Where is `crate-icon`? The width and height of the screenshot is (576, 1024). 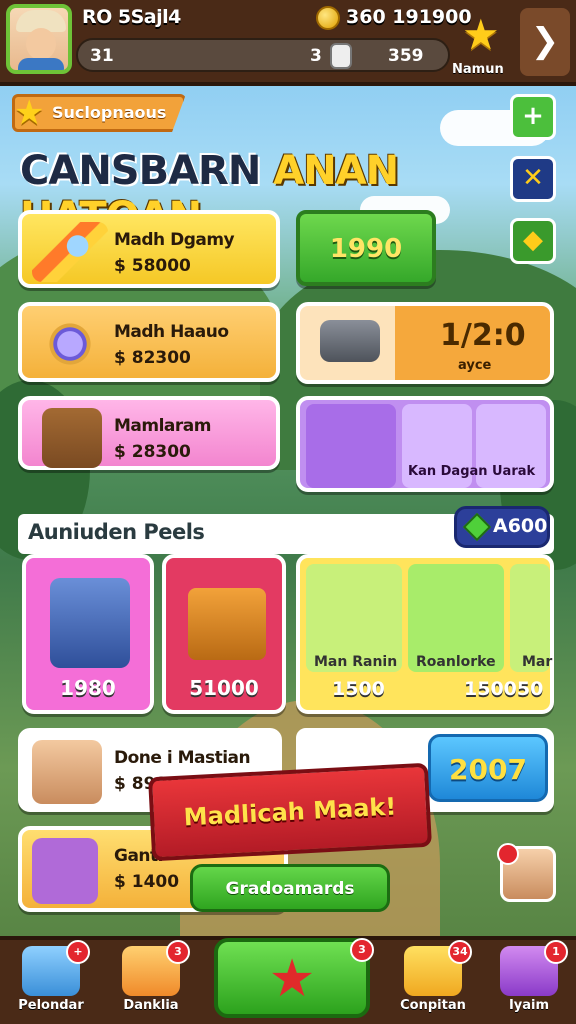
crate-icon is located at coordinates (72, 438).